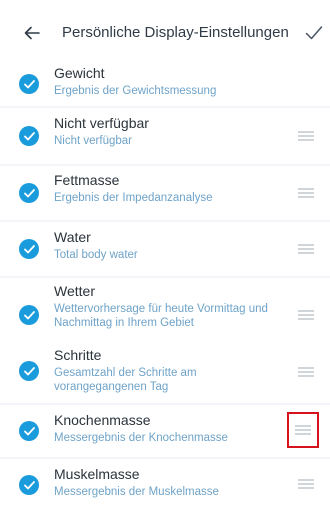 This screenshot has height=509, width=330. Describe the element at coordinates (102, 420) in the screenshot. I see `item-name: Knochenmasse` at that location.